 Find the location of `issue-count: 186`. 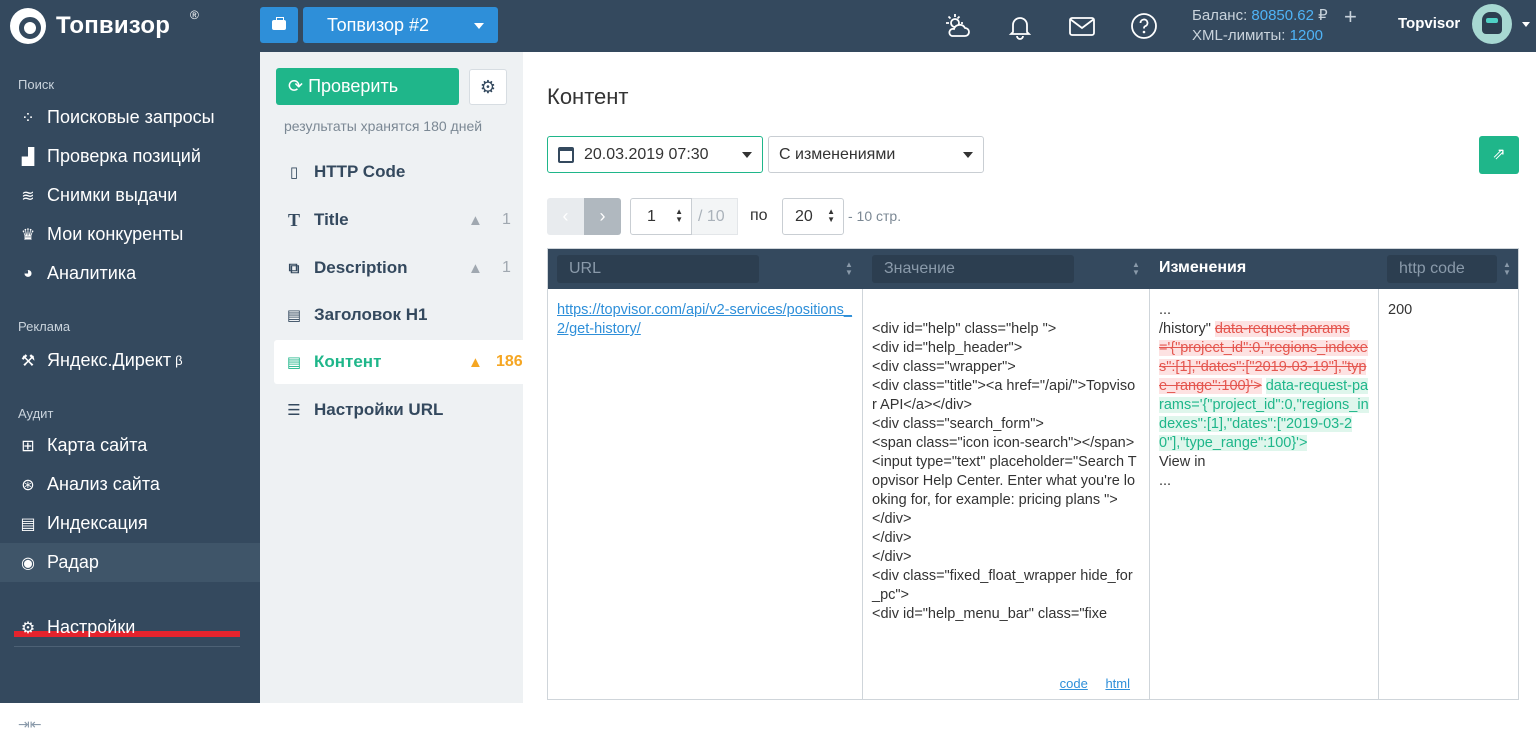

issue-count: 186 is located at coordinates (509, 361).